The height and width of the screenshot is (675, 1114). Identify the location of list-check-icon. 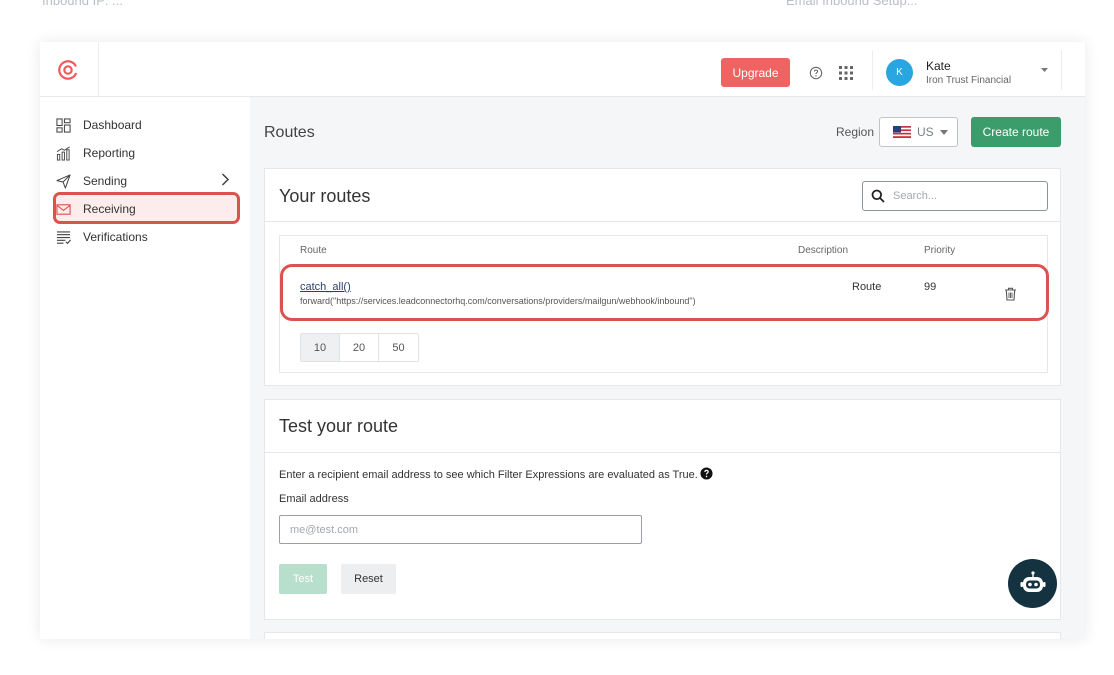
(63, 237).